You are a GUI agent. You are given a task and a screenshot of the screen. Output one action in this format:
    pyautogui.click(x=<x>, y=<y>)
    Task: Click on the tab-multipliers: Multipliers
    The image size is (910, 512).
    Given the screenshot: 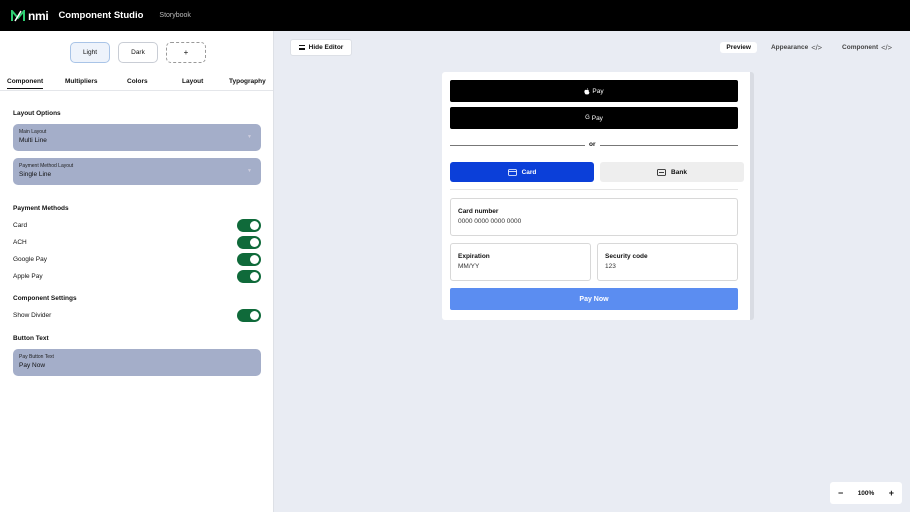 What is the action you would take?
    pyautogui.click(x=81, y=81)
    